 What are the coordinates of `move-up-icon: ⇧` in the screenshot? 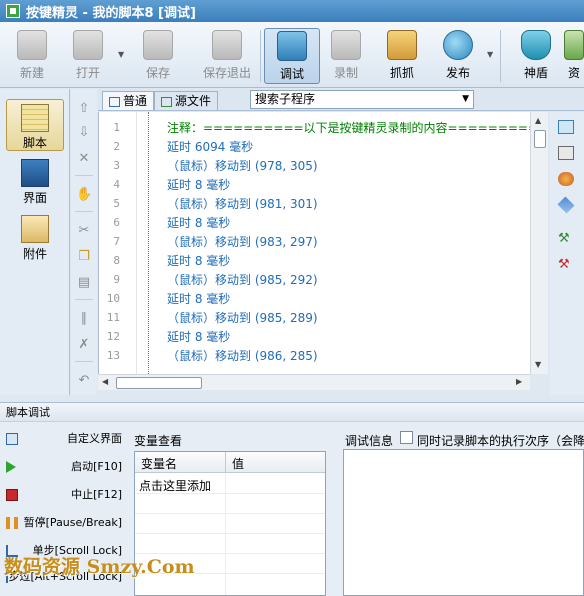 It's located at (84, 109).